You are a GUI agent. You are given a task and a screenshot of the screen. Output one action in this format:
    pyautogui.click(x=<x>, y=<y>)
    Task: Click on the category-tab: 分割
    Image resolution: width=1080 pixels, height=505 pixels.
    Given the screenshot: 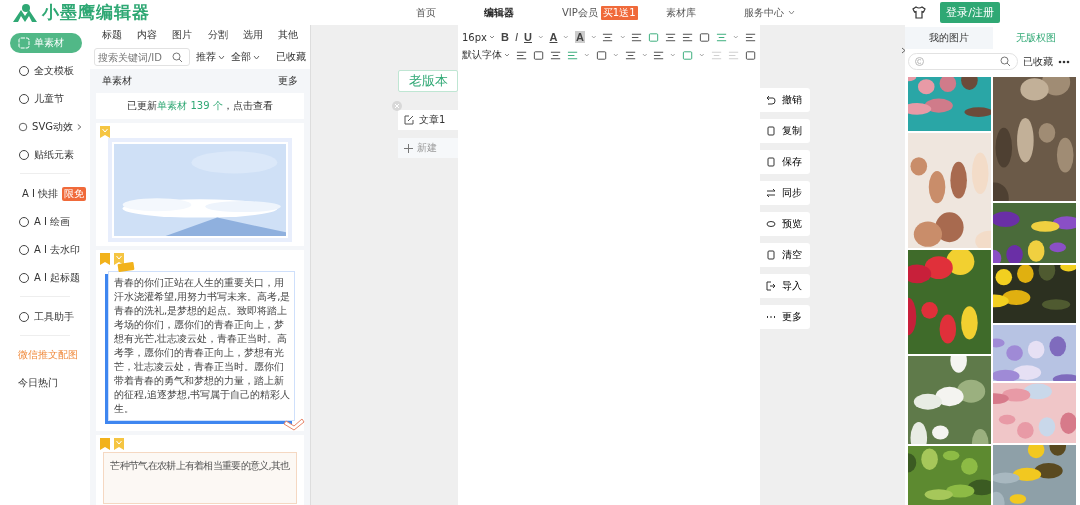 What is the action you would take?
    pyautogui.click(x=217, y=35)
    